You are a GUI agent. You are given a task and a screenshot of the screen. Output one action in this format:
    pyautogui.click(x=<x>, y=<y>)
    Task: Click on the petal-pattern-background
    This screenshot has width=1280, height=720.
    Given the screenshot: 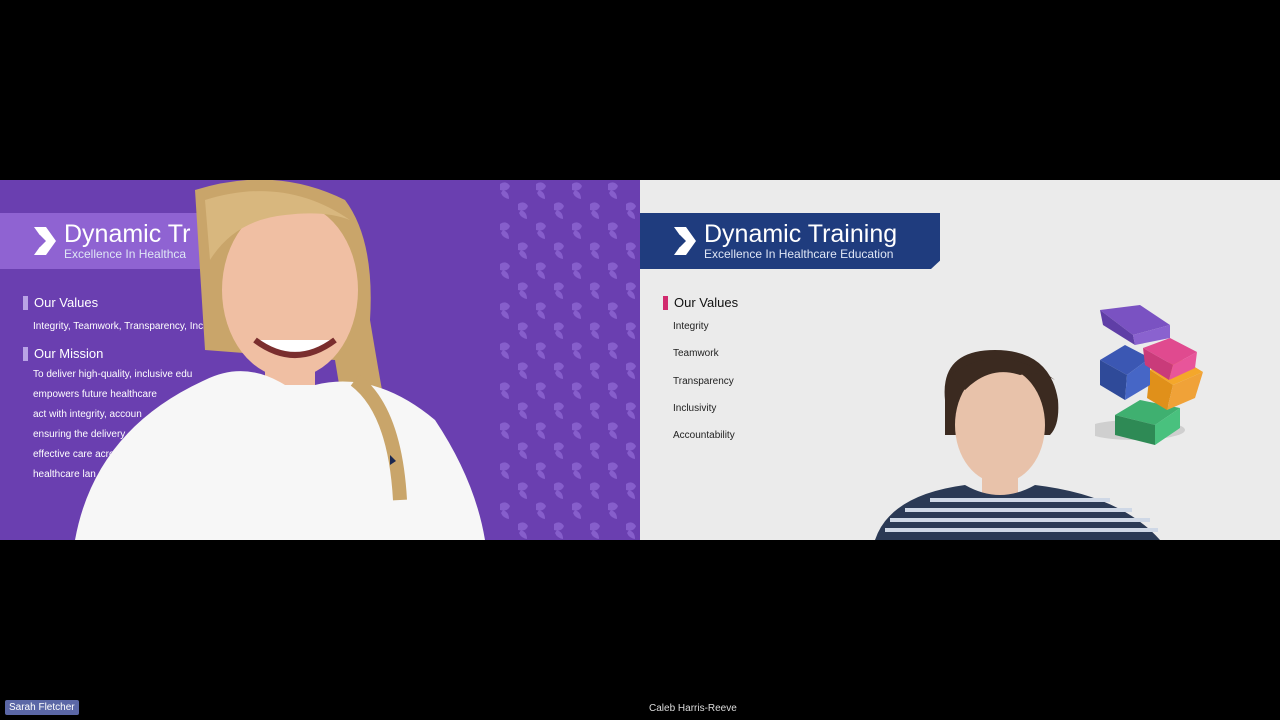 What is the action you would take?
    pyautogui.click(x=568, y=360)
    